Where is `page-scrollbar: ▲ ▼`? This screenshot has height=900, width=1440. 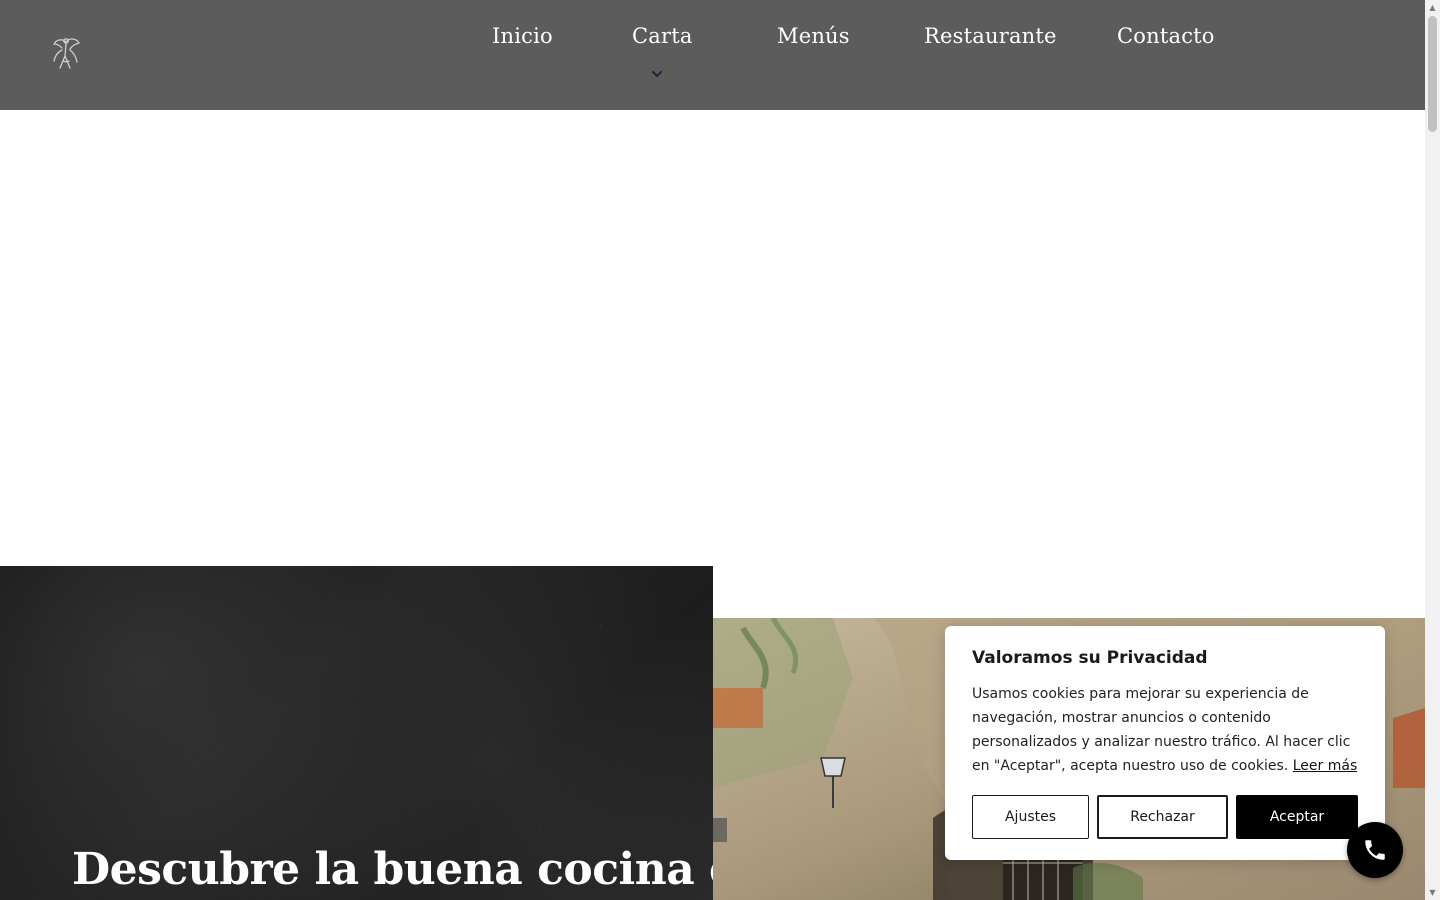
page-scrollbar: ▲ ▼ is located at coordinates (1432, 450).